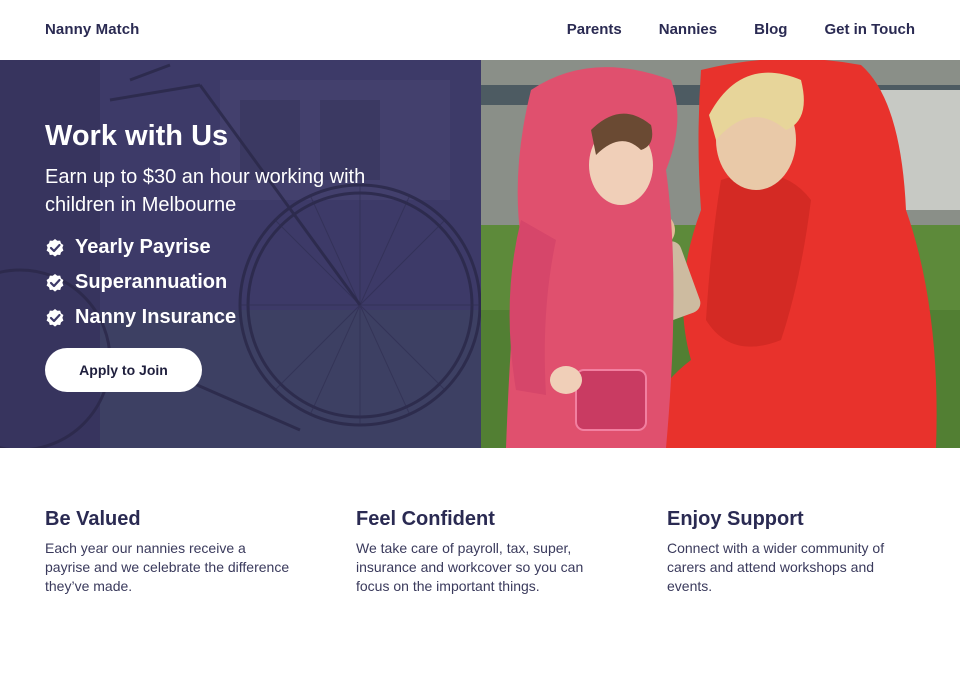  I want to click on nav-link-blog: Blog, so click(770, 29).